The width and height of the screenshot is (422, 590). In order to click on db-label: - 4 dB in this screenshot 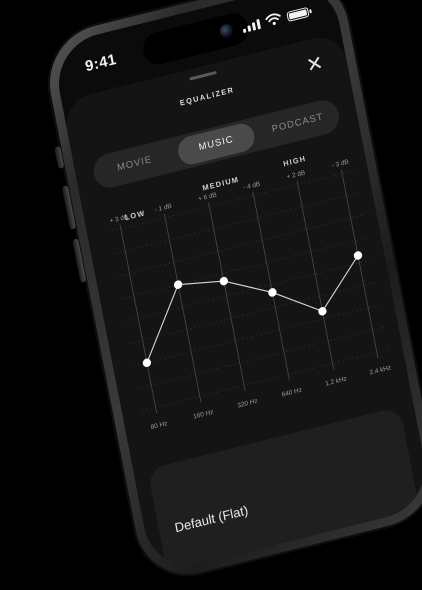, I will do `click(252, 186)`.